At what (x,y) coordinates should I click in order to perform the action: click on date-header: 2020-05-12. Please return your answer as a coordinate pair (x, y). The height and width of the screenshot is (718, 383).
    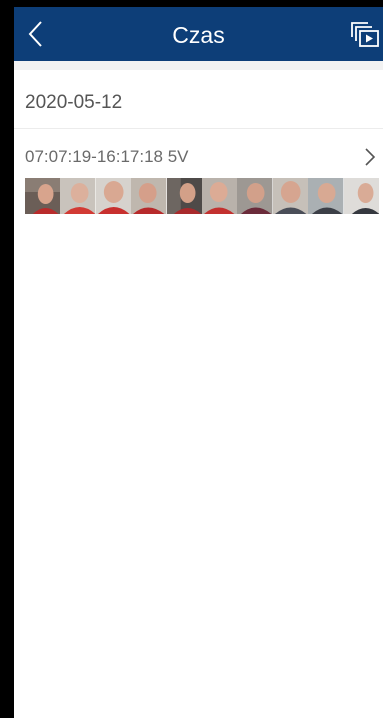
    Looking at the image, I should click on (198, 99).